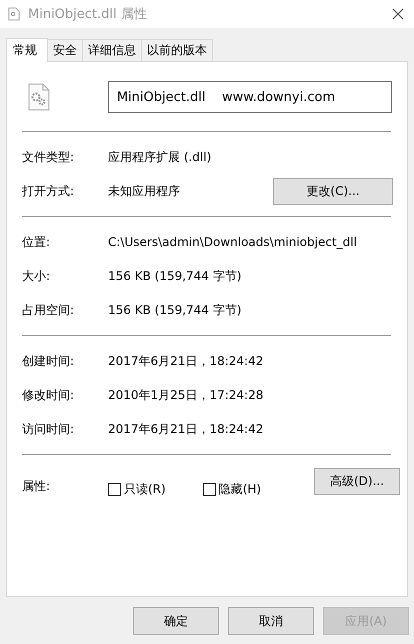 The image size is (414, 644). What do you see at coordinates (49, 361) in the screenshot?
I see `field-label: 创建时间:` at bounding box center [49, 361].